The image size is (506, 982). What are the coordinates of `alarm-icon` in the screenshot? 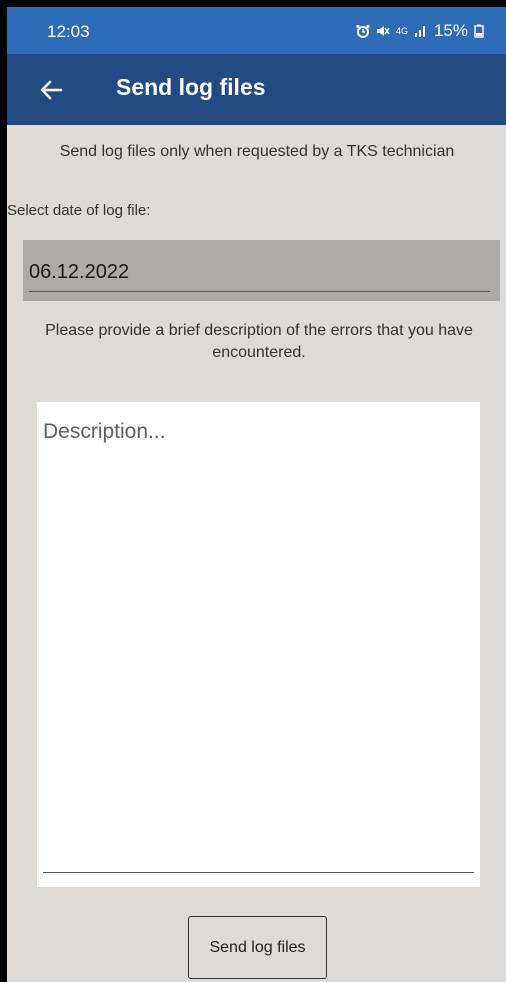 It's located at (363, 31).